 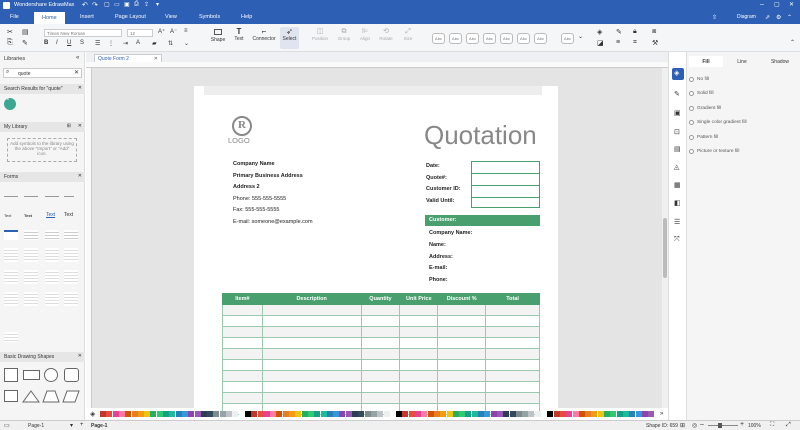 What do you see at coordinates (600, 43) in the screenshot?
I see `shadow-icon: ◪` at bounding box center [600, 43].